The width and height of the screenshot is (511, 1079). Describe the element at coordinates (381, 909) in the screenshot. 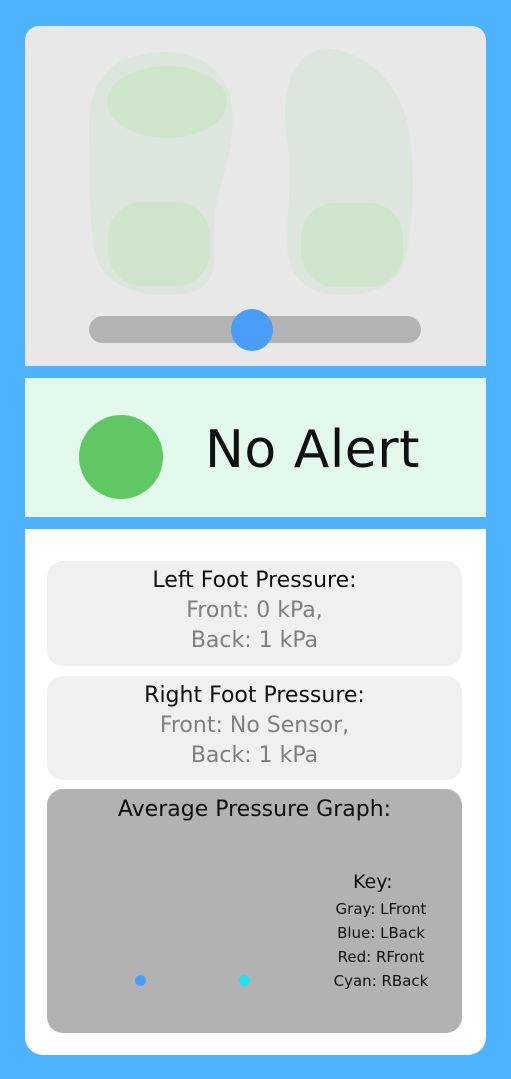

I see `key-item-lfront: Gray: LFront` at that location.